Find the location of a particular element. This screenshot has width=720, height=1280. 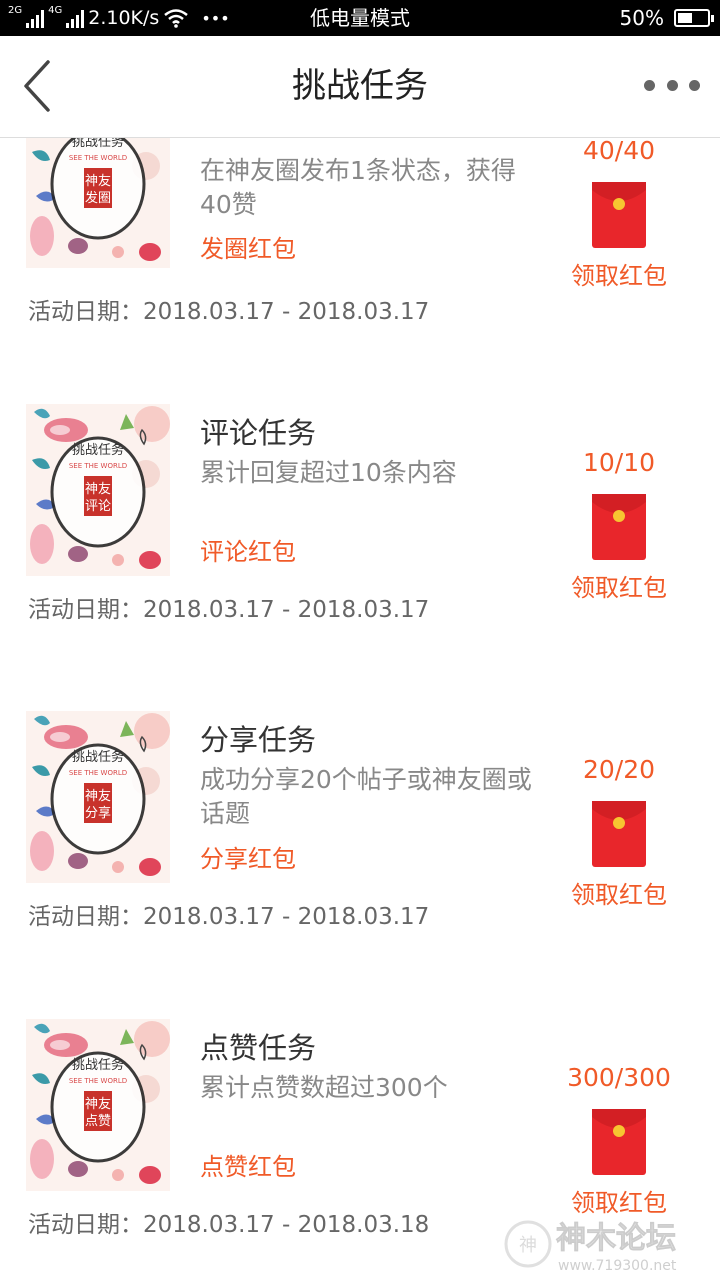

task-thumbnail: 挑战任务 SEE THE WORLD 神友 分享 is located at coordinates (98, 797).